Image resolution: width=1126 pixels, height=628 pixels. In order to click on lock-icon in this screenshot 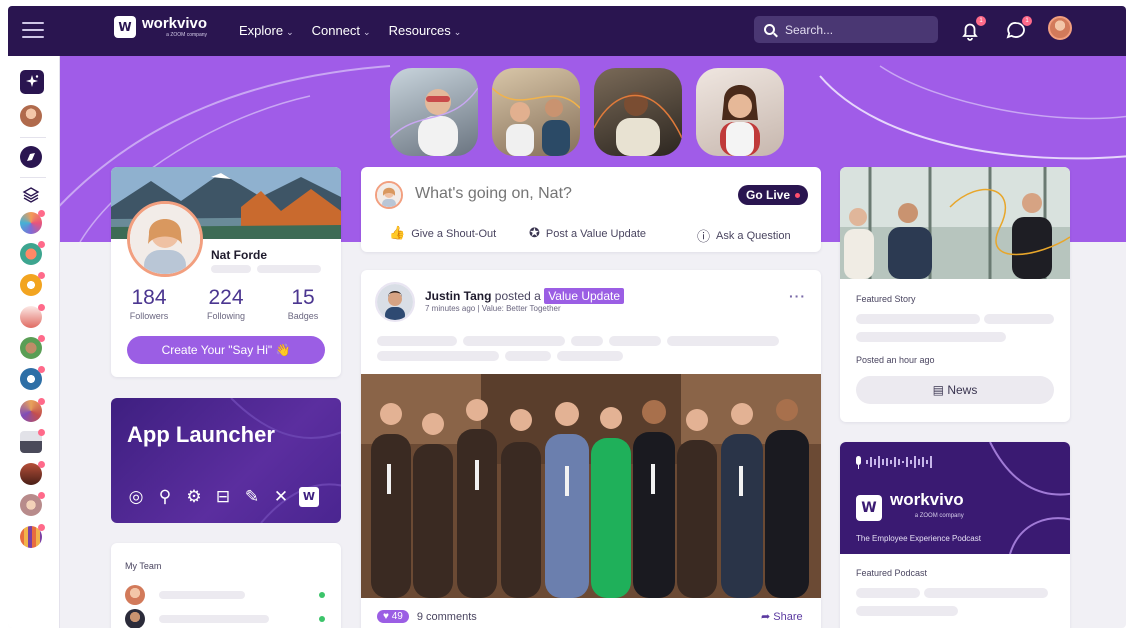, I will do `click(32, 378)`.